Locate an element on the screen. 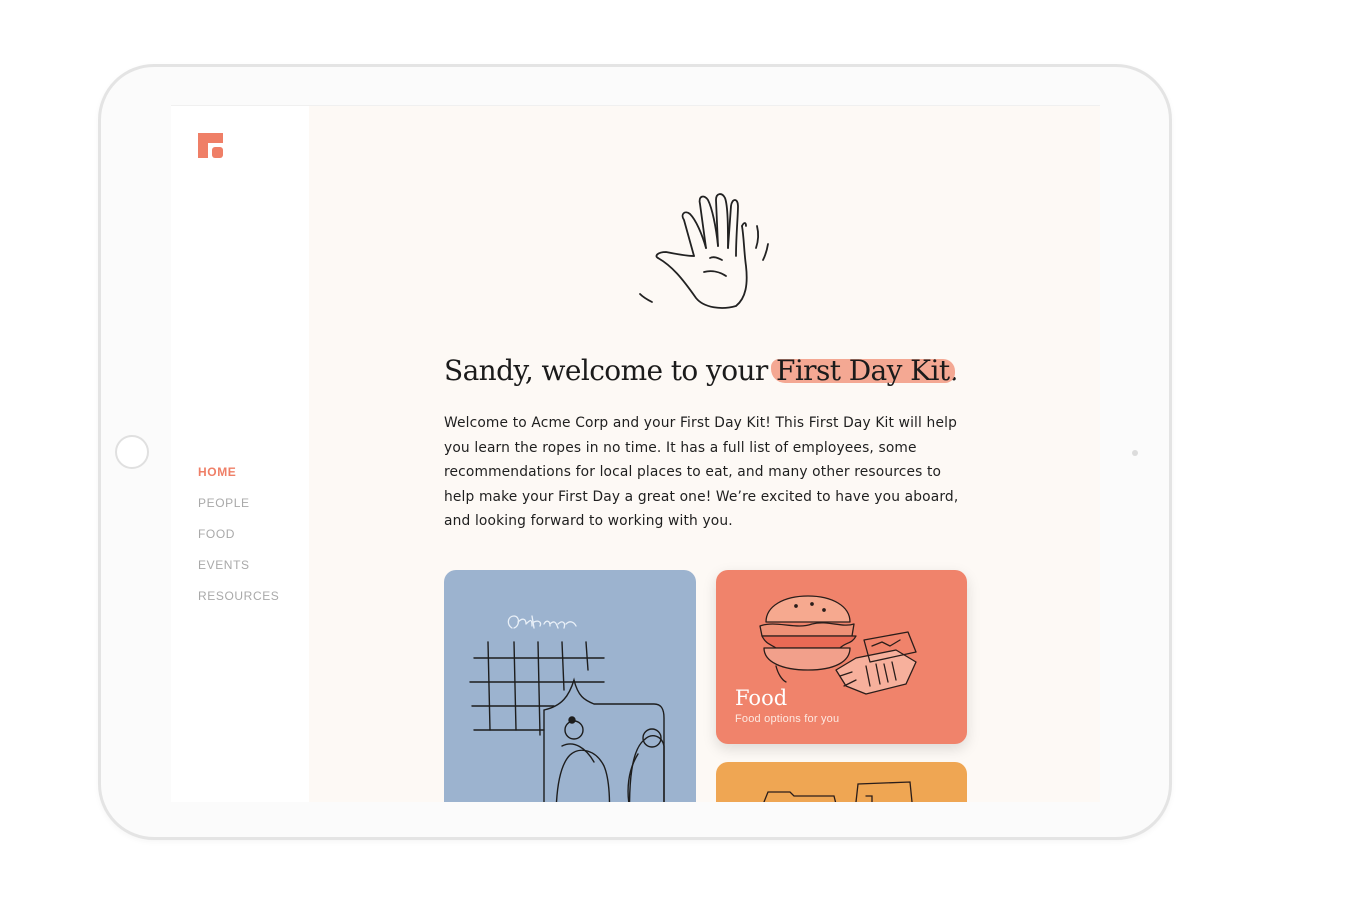 This screenshot has width=1369, height=906. sidebar-item-events: EVENTS is located at coordinates (238, 570).